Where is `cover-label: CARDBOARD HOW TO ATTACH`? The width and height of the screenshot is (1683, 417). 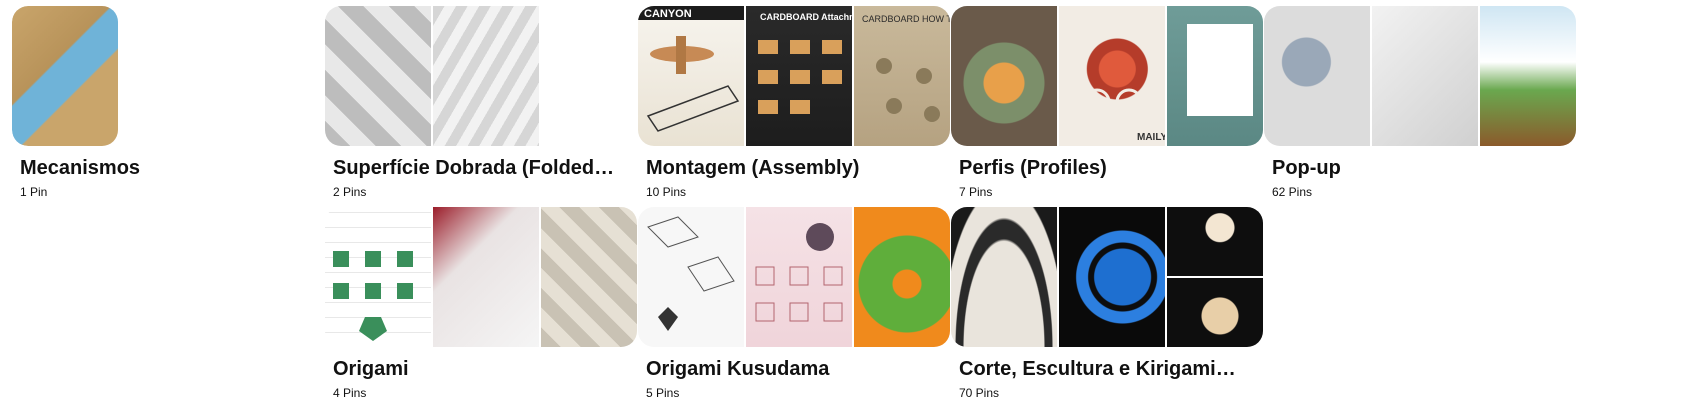
cover-label: CARDBOARD HOW TO ATTACH is located at coordinates (906, 19).